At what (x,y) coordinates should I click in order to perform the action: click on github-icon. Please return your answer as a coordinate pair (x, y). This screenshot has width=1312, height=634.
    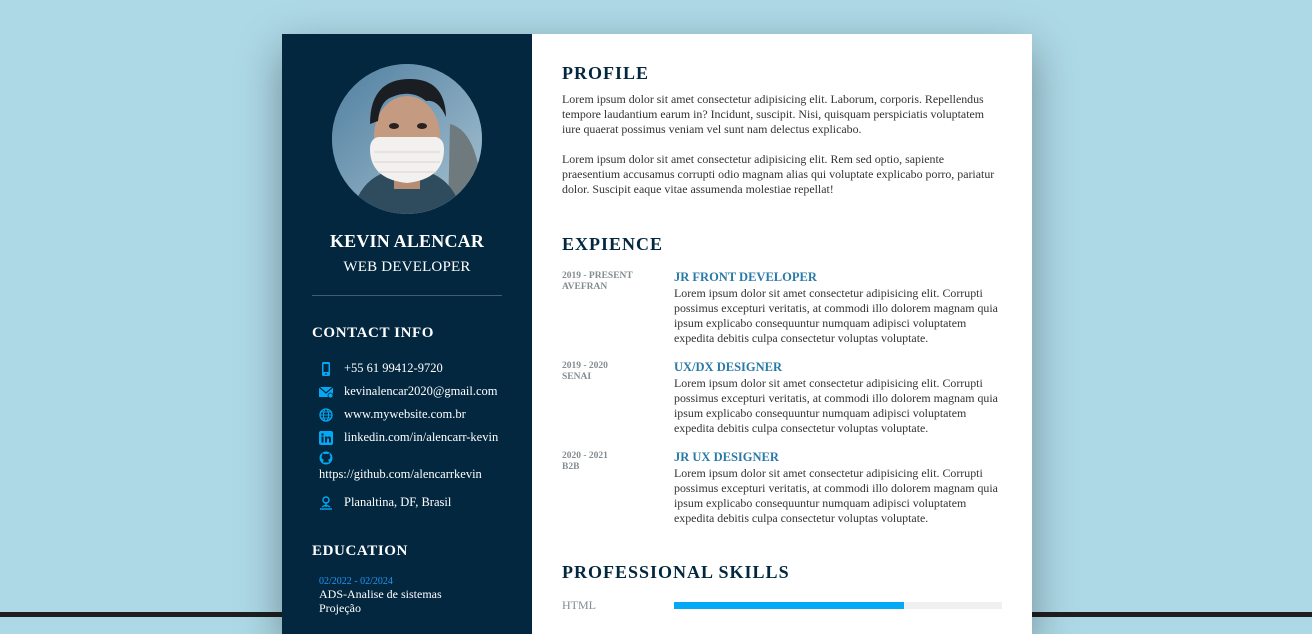
    Looking at the image, I should click on (326, 458).